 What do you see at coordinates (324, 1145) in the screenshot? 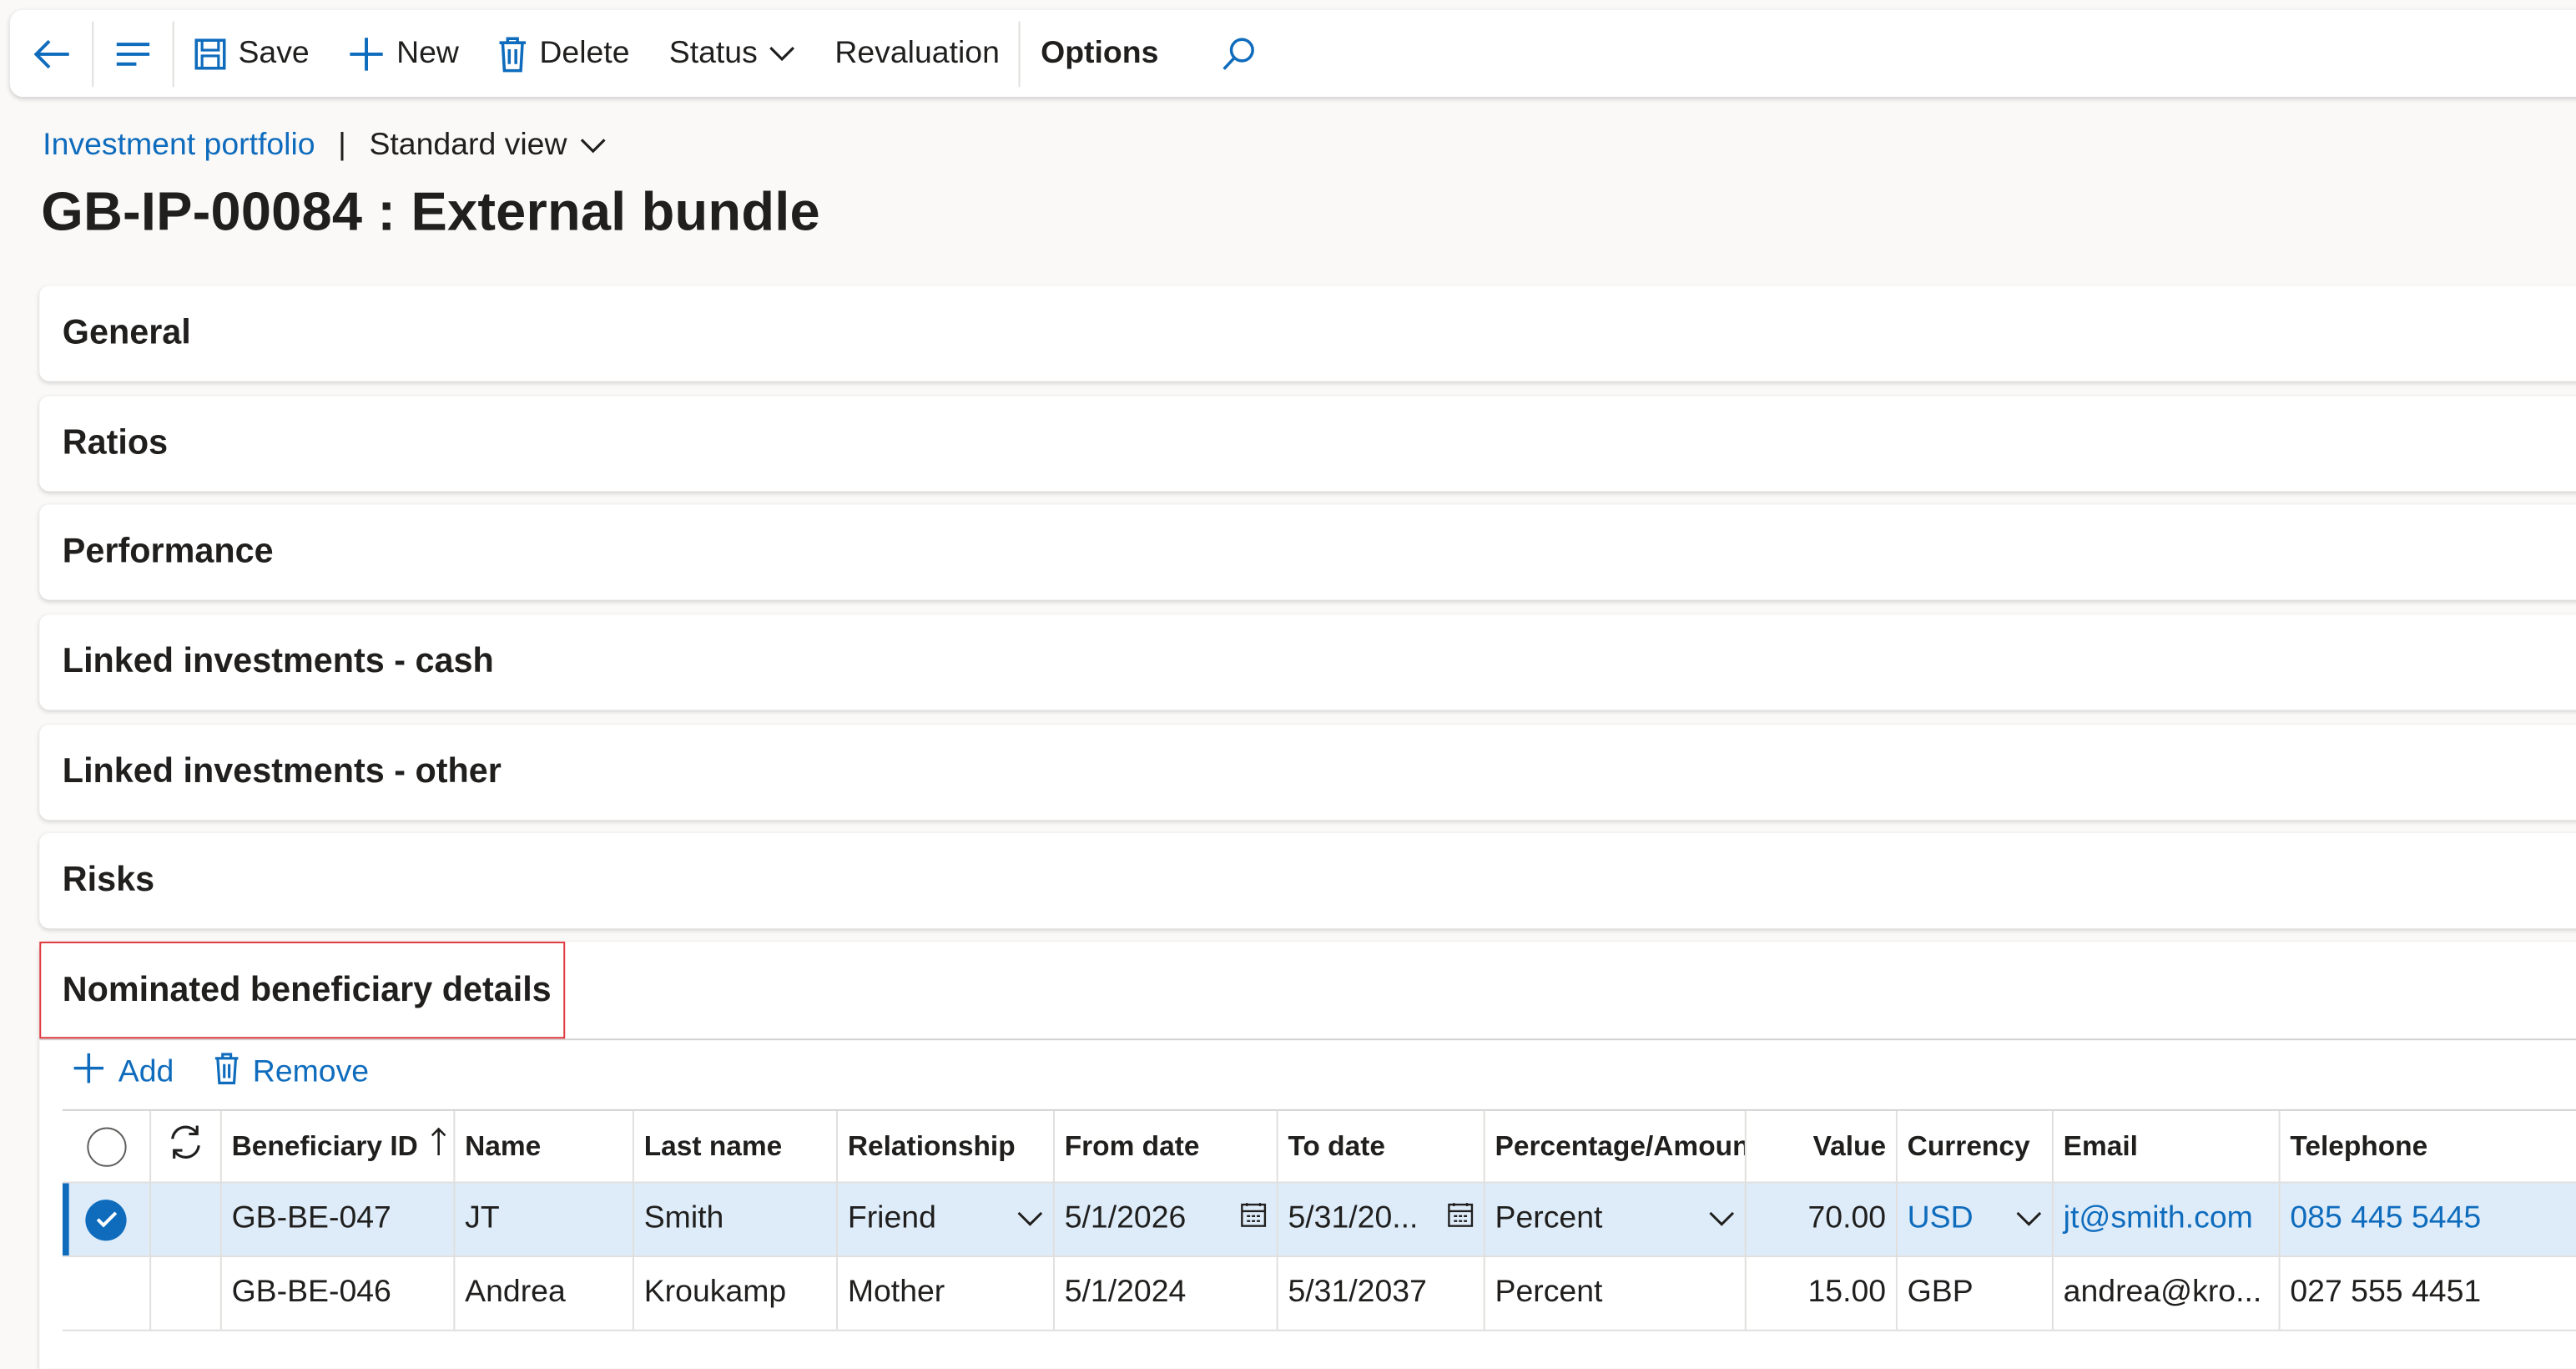
I see `column-header-label: Beneficiary ID` at bounding box center [324, 1145].